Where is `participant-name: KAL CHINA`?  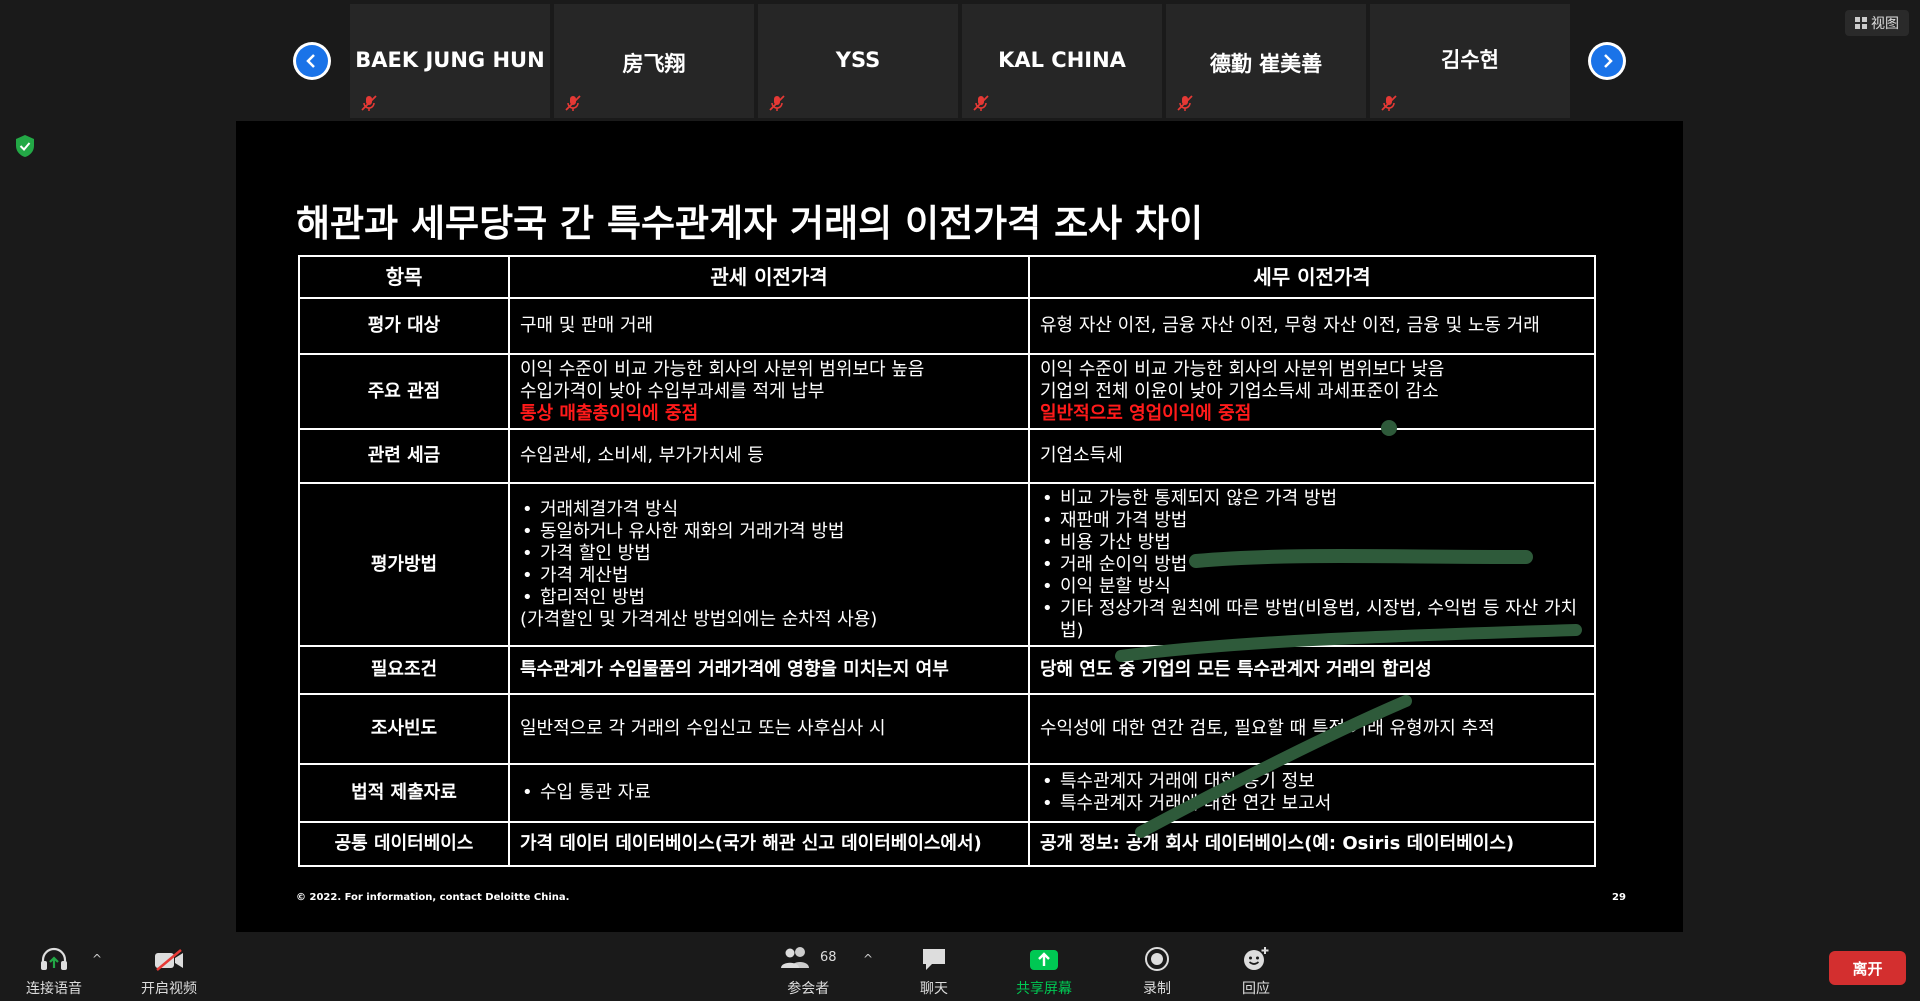
participant-name: KAL CHINA is located at coordinates (1062, 60).